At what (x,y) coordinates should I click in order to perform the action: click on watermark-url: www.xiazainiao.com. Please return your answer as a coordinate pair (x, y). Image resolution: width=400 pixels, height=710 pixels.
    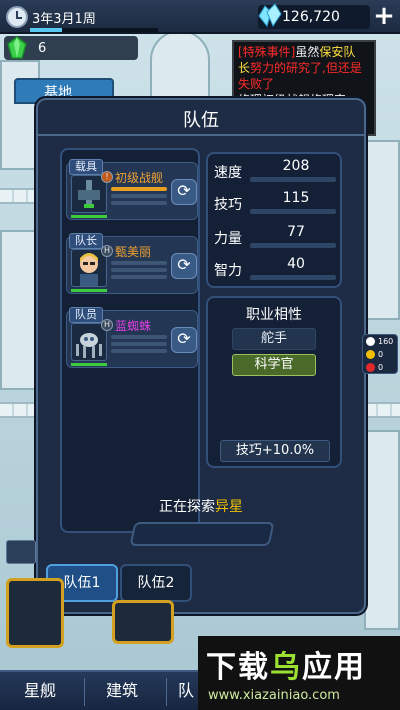
    Looking at the image, I should click on (274, 695).